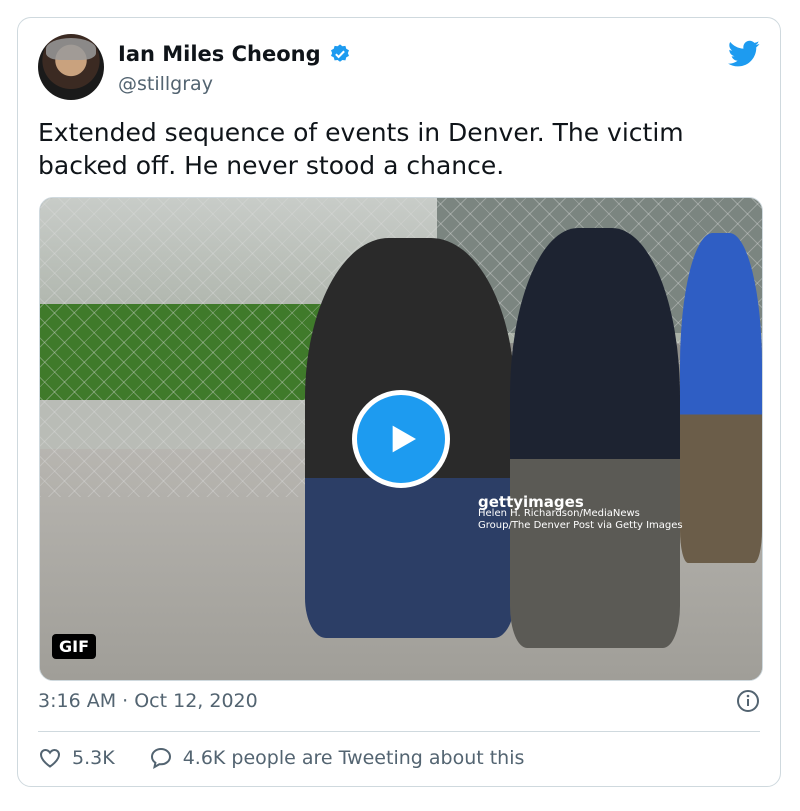 This screenshot has height=811, width=800. I want to click on action-bar: 5.3K 4.6K people are Tweeting about this, so click(298, 758).